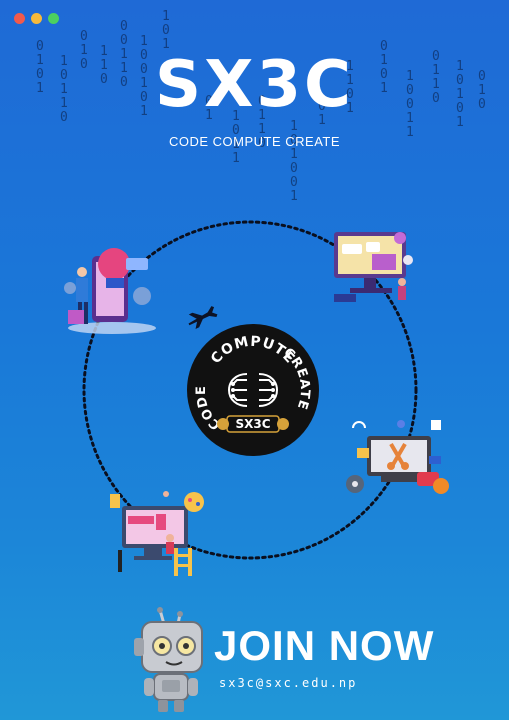 The height and width of the screenshot is (720, 509). What do you see at coordinates (252, 424) in the screenshot?
I see `badge-bottom-text: SX3C` at bounding box center [252, 424].